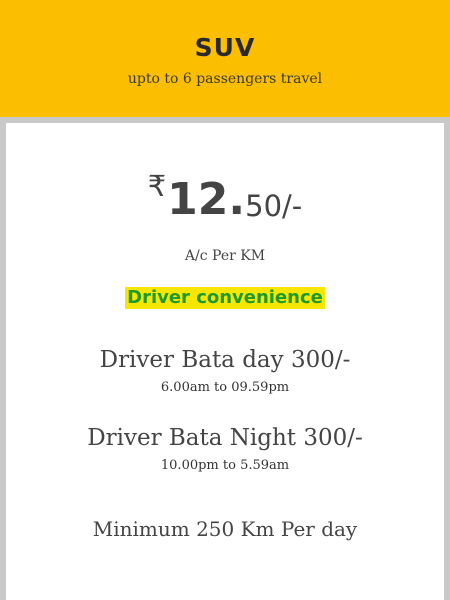  What do you see at coordinates (206, 199) in the screenshot?
I see `price-amount: 12.` at bounding box center [206, 199].